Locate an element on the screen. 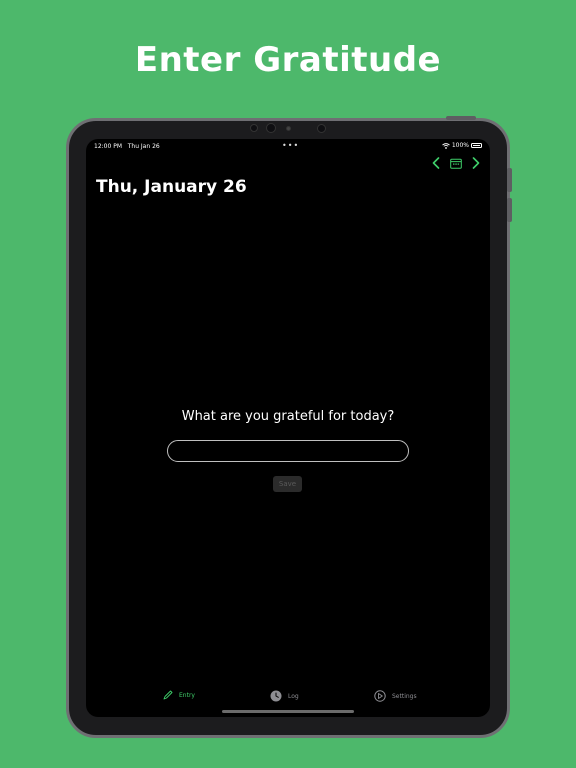  gratitude-prompt: What are you grateful for today? is located at coordinates (288, 416).